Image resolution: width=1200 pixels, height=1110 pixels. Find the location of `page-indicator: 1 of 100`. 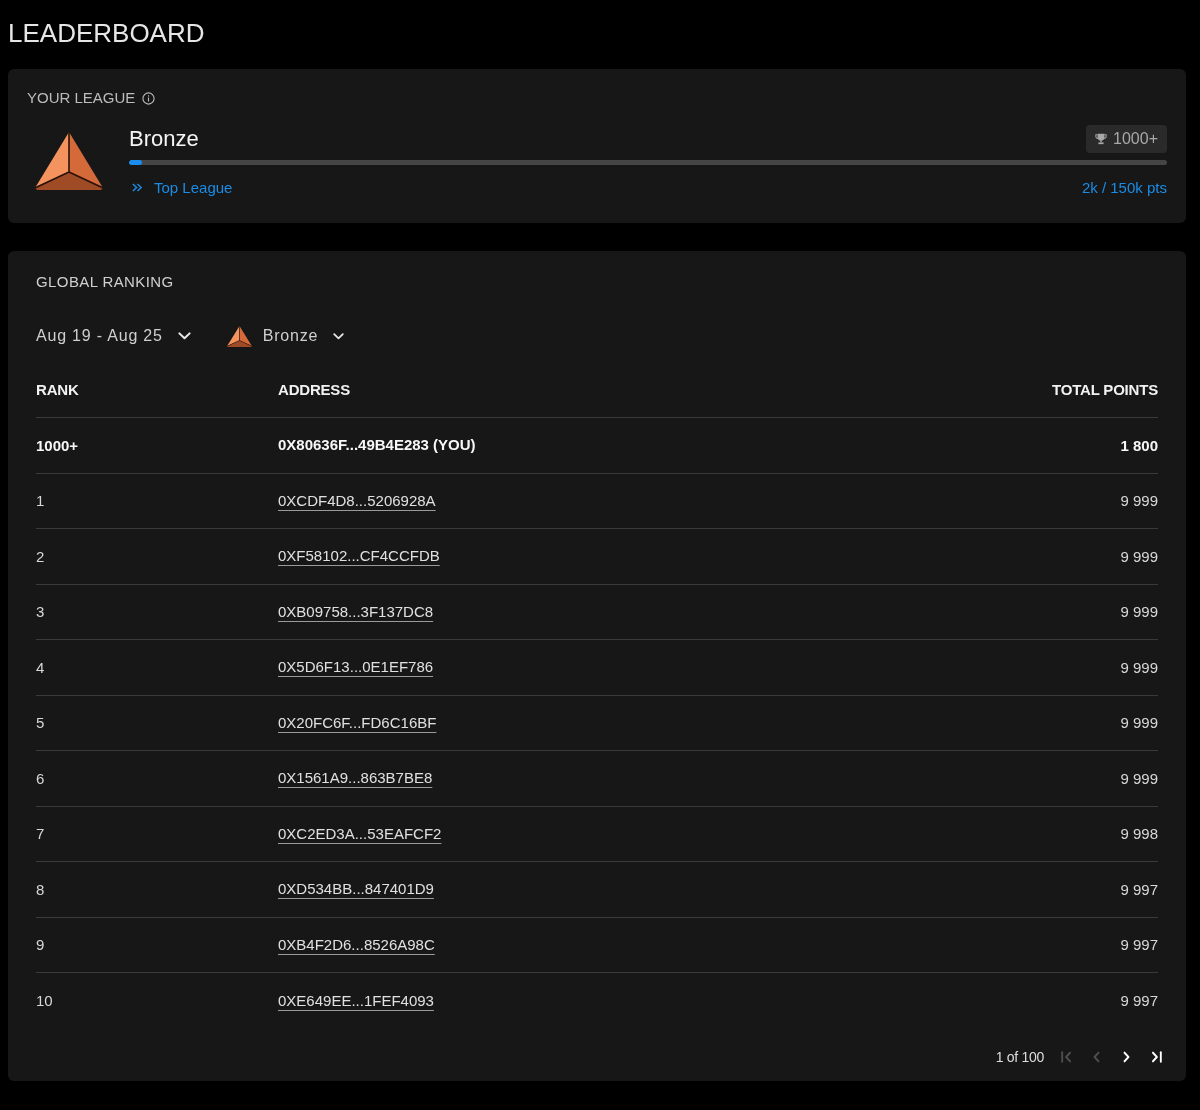

page-indicator: 1 of 100 is located at coordinates (1019, 1056).